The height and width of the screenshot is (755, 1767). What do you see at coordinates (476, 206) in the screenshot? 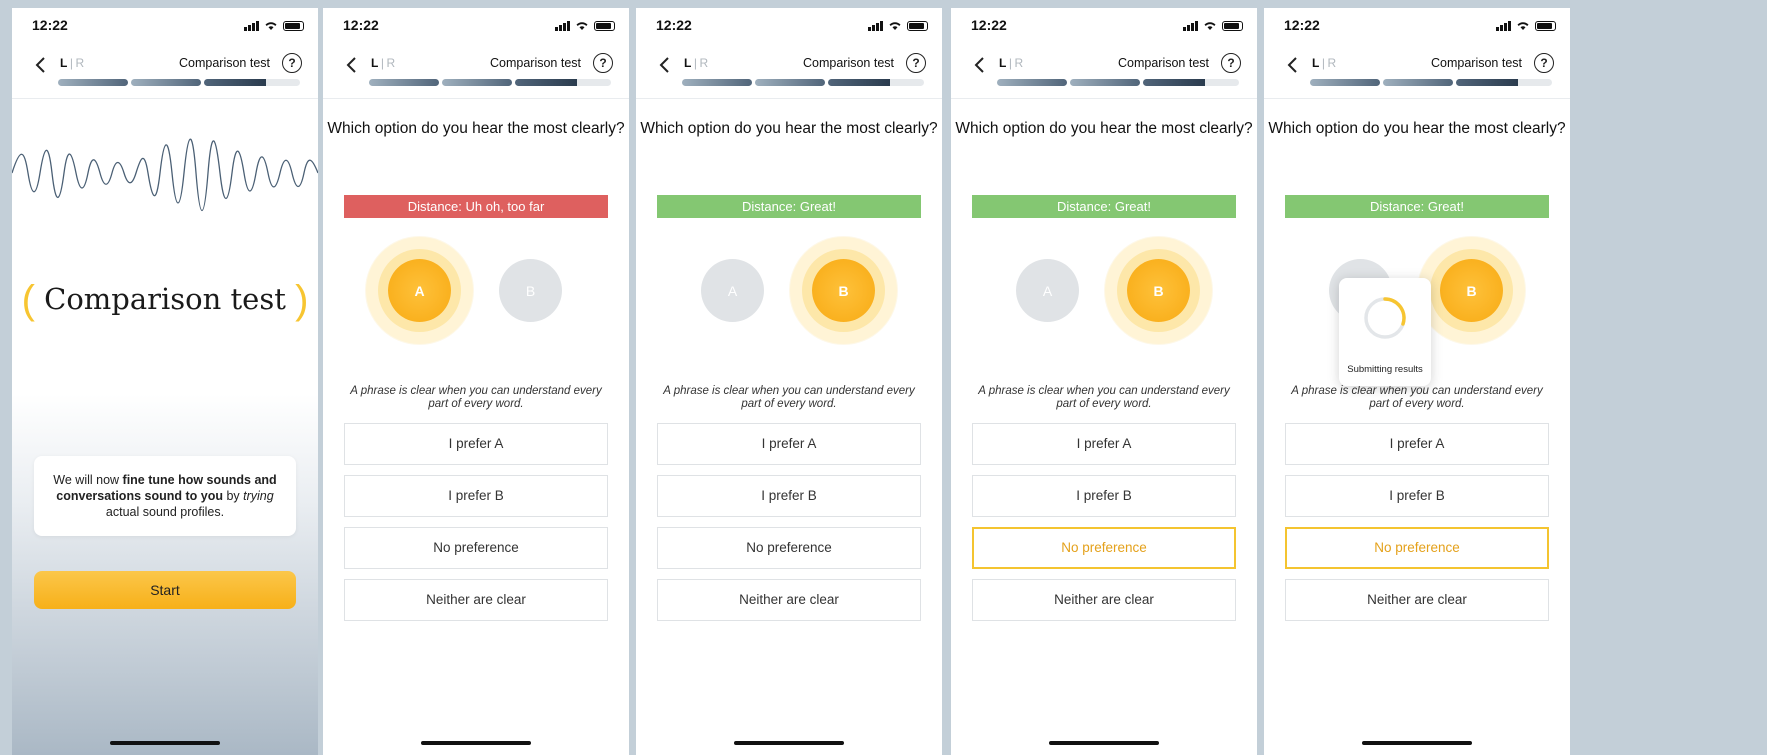
I see `distance-banner: Distance: Uh oh, too far` at bounding box center [476, 206].